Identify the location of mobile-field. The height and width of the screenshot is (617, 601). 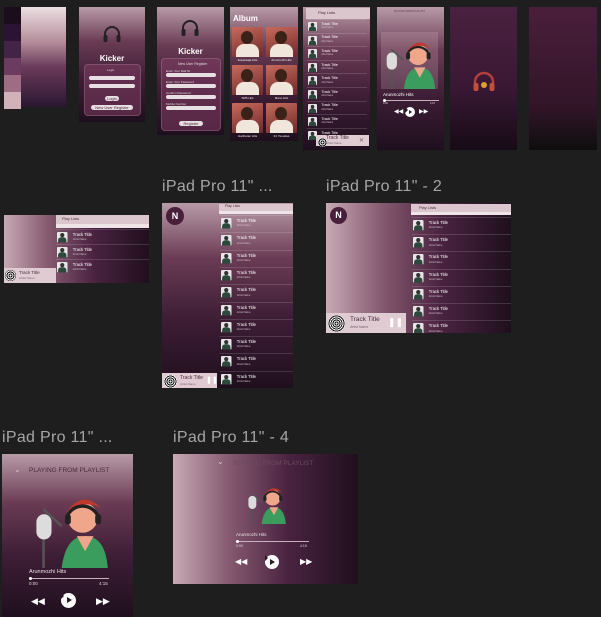
(191, 108).